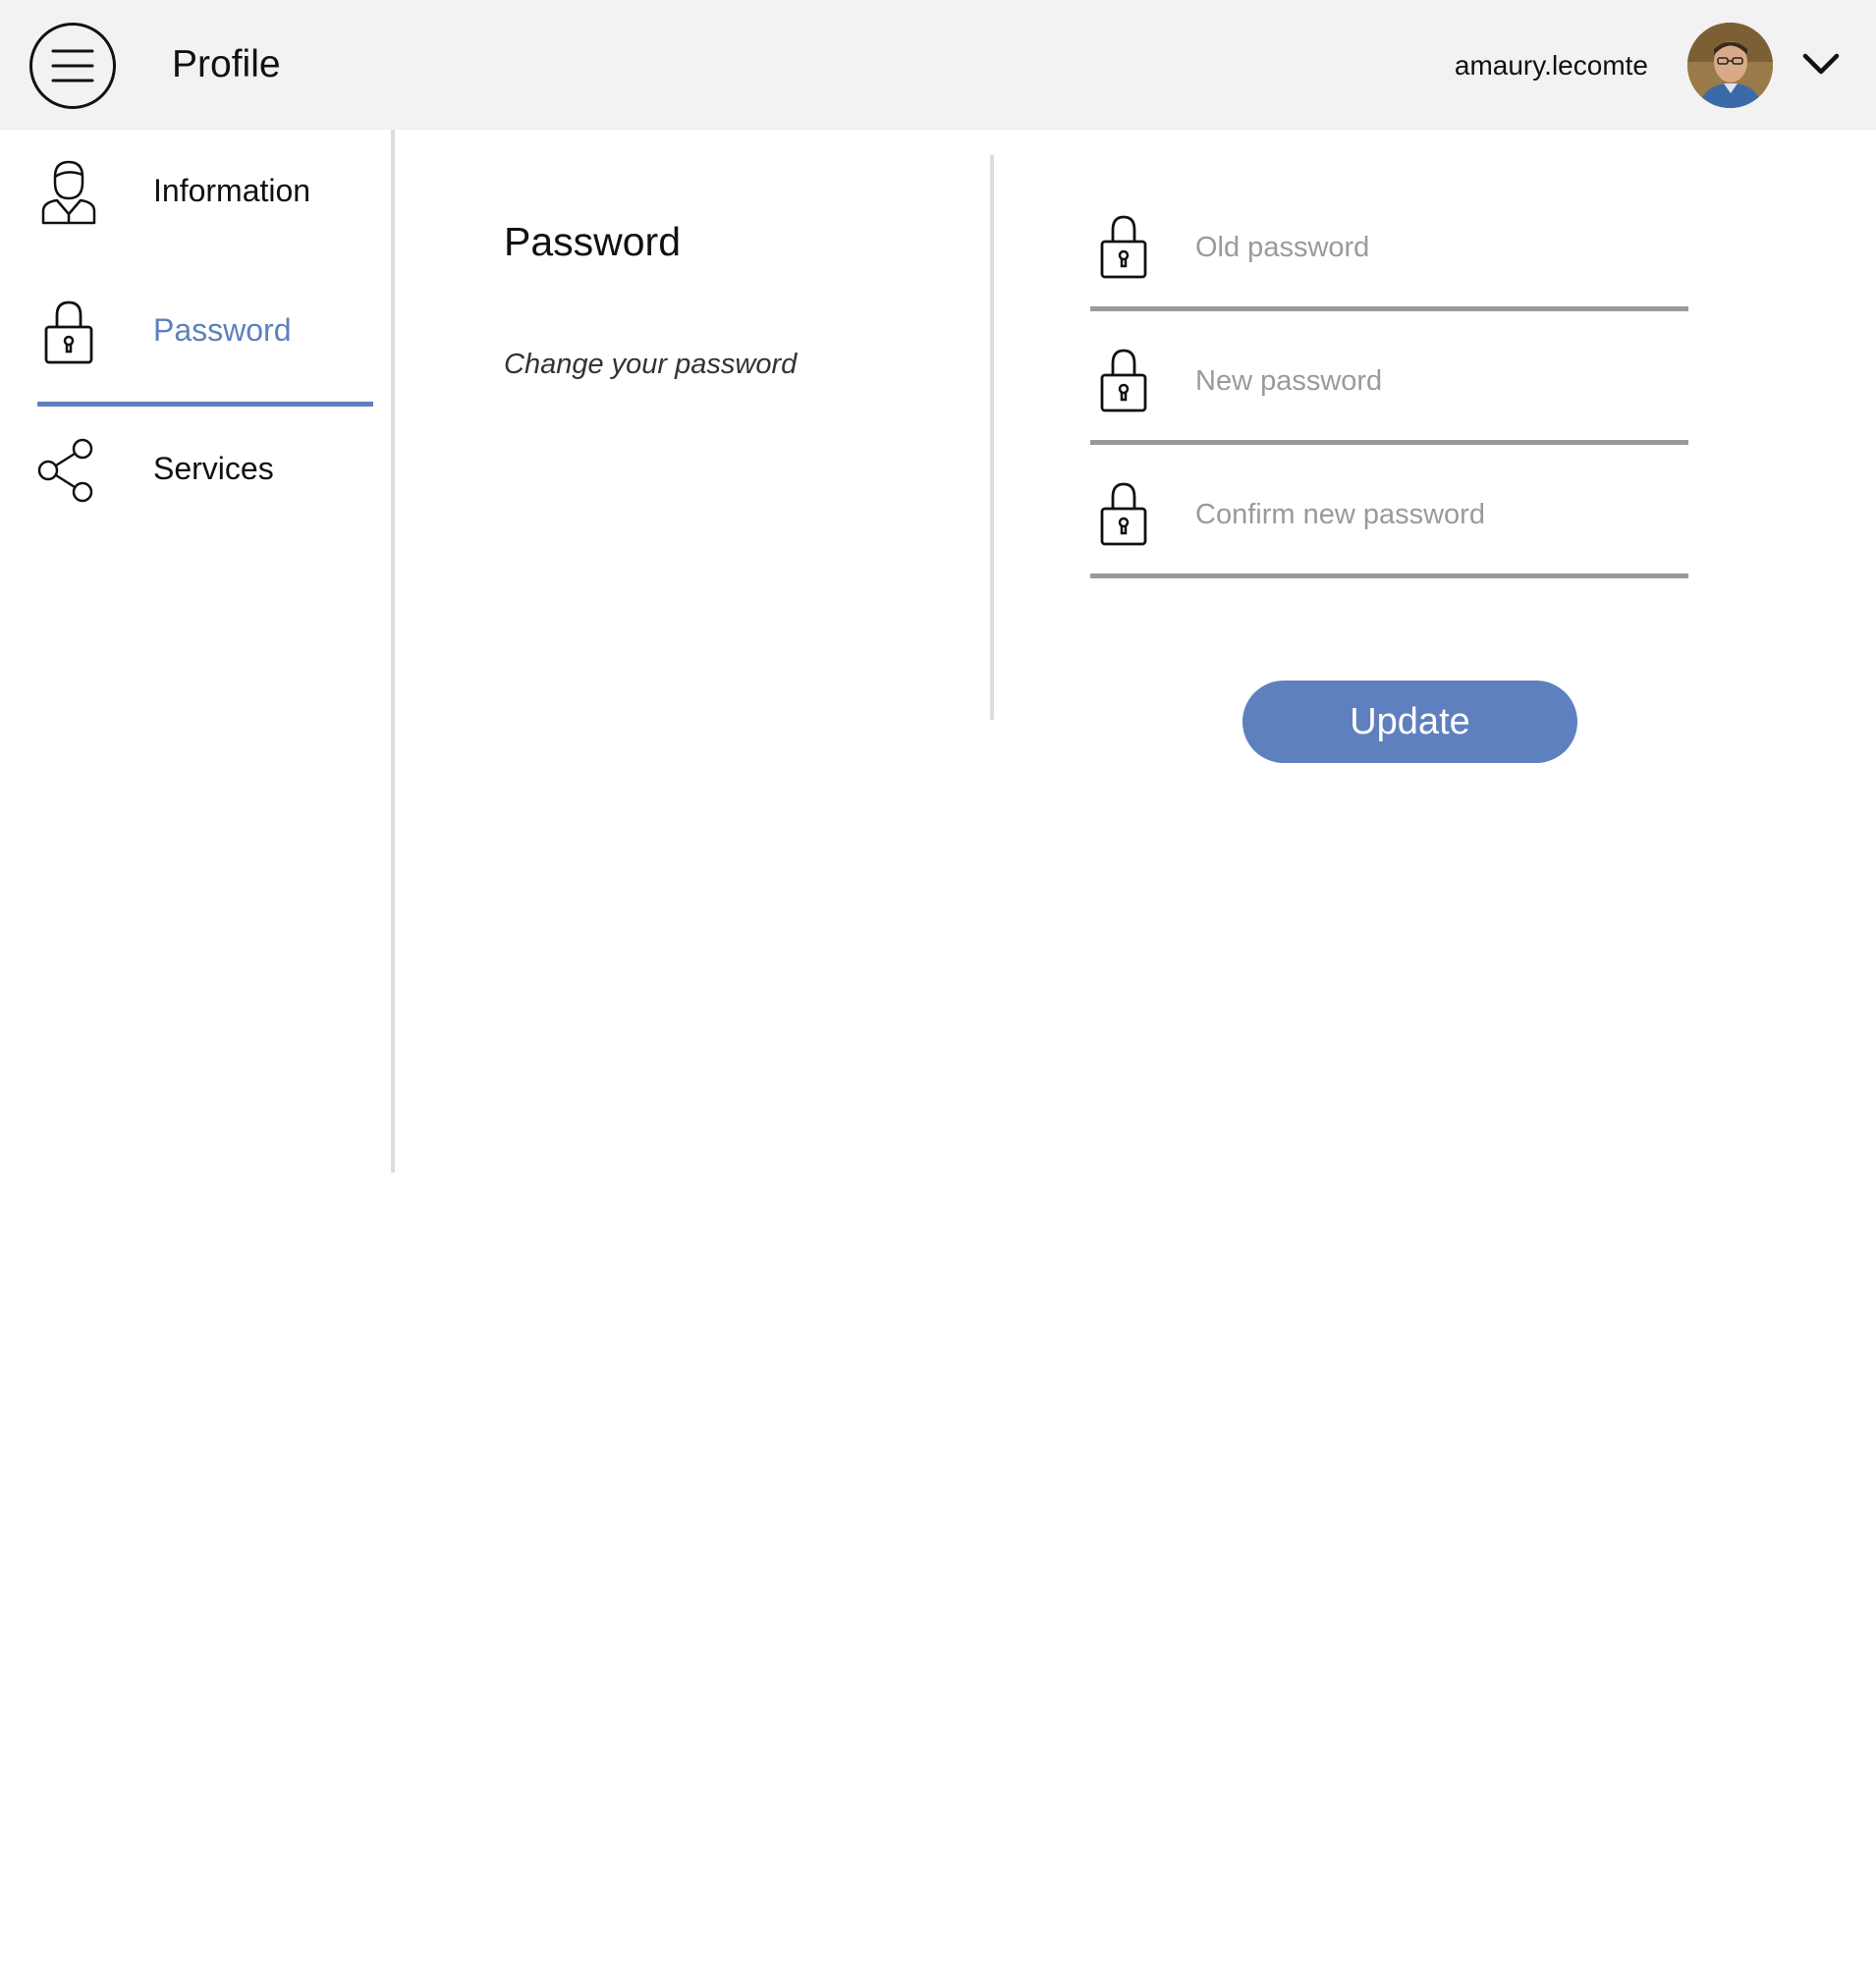  I want to click on old-password-field, so click(1389, 262).